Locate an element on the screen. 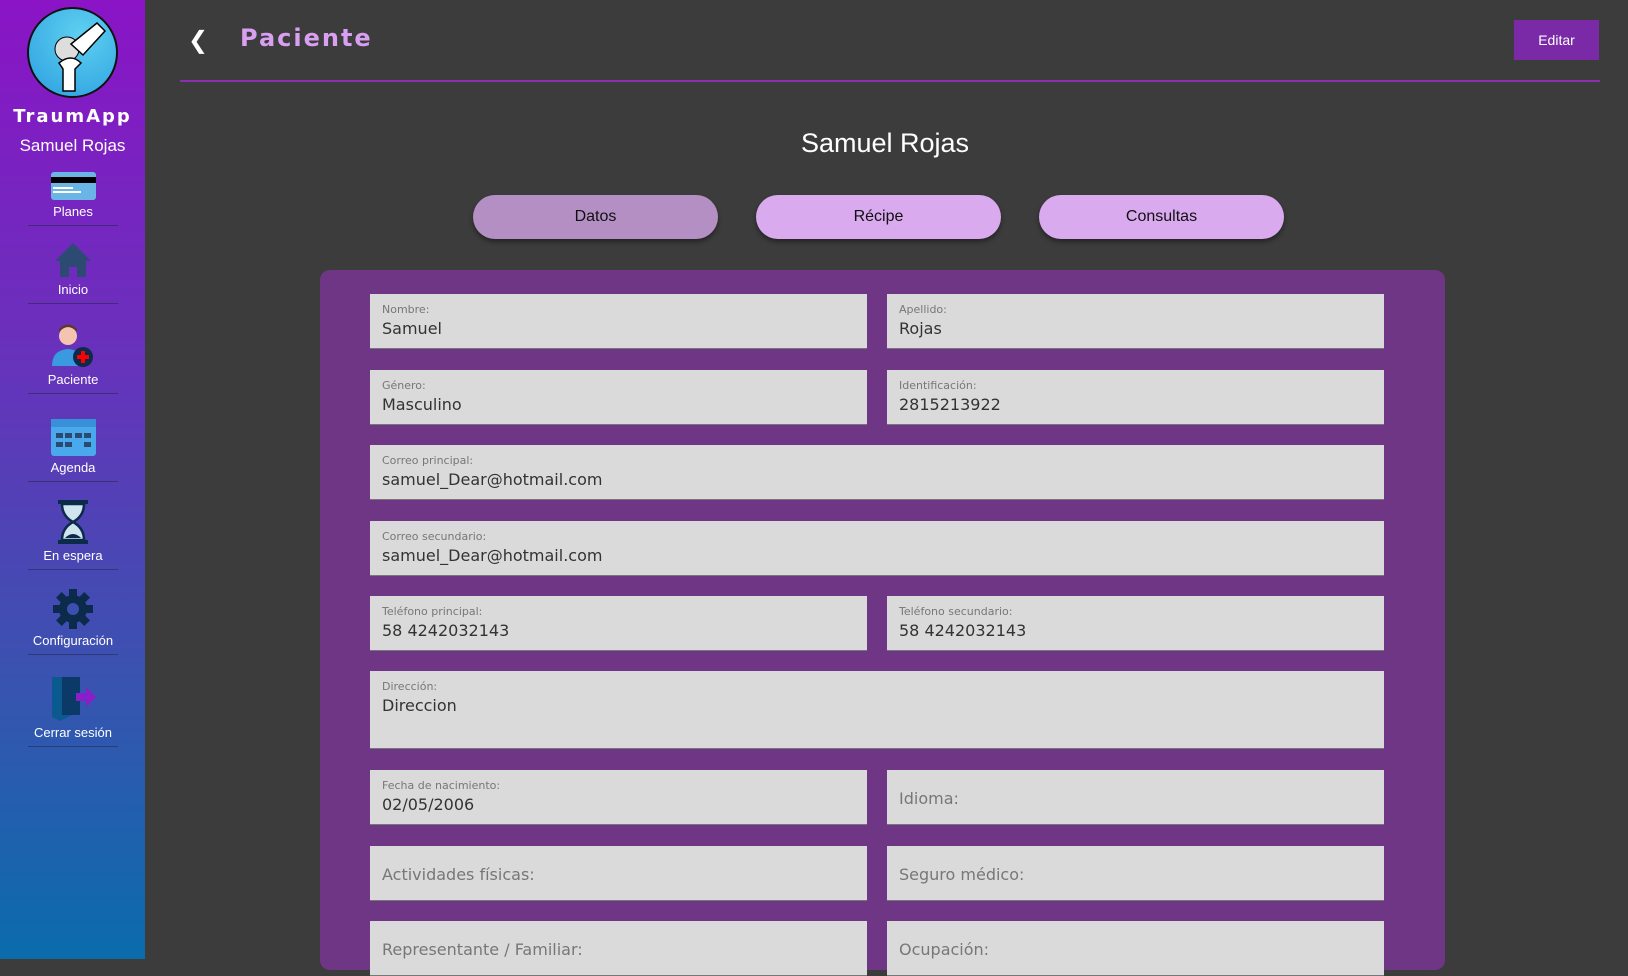 The height and width of the screenshot is (976, 1628). field-label: Identificación: is located at coordinates (938, 385).